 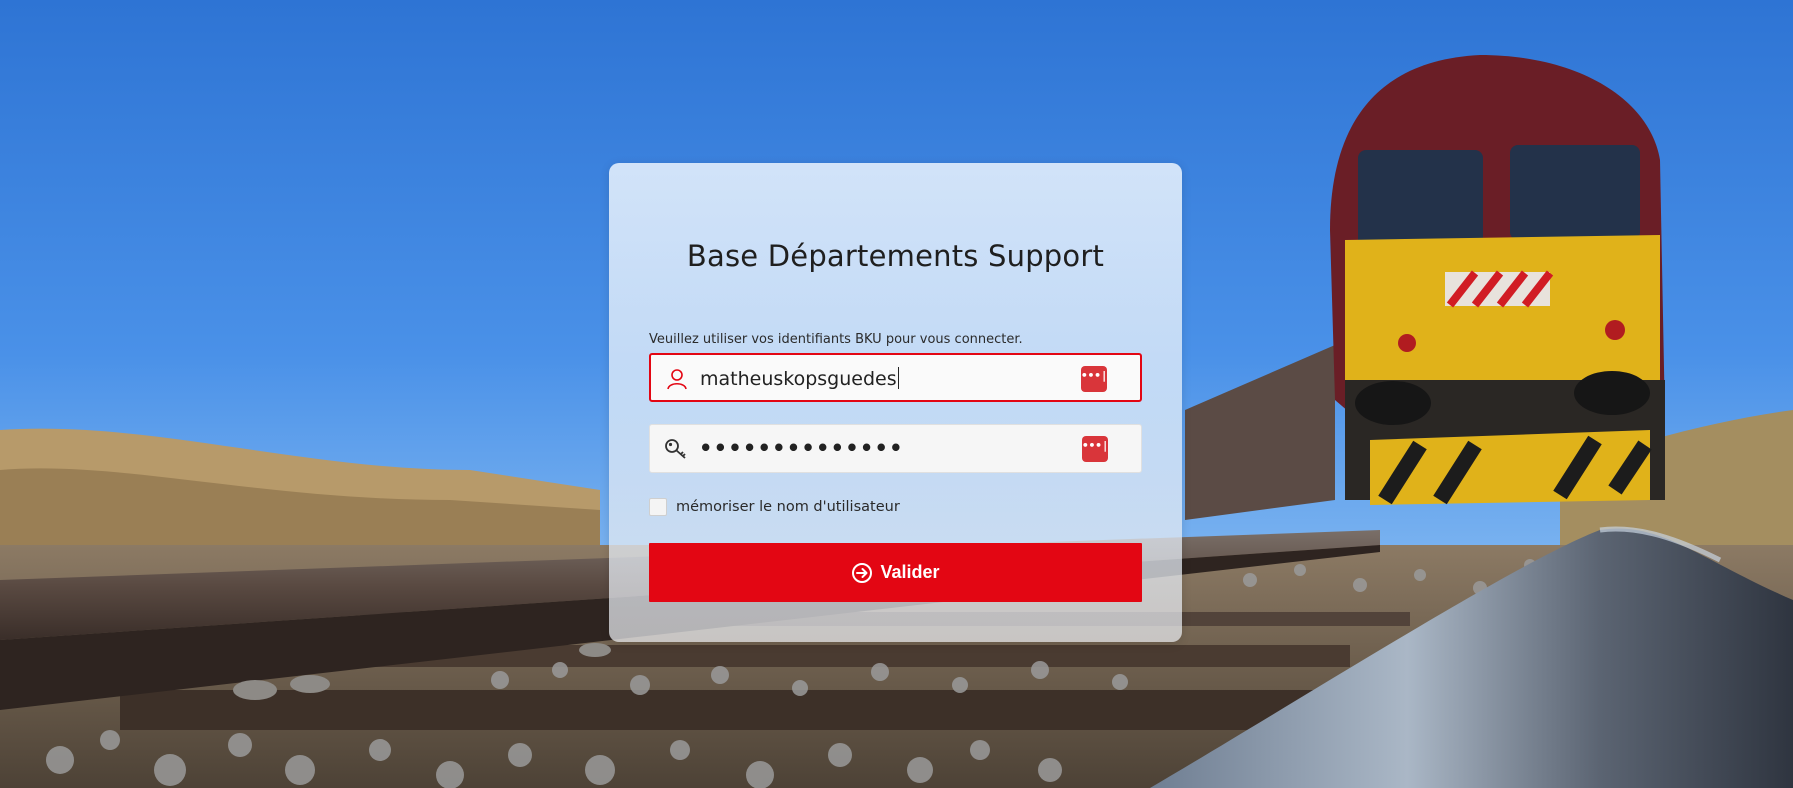 I want to click on arrow-circle-right-icon, so click(x=862, y=573).